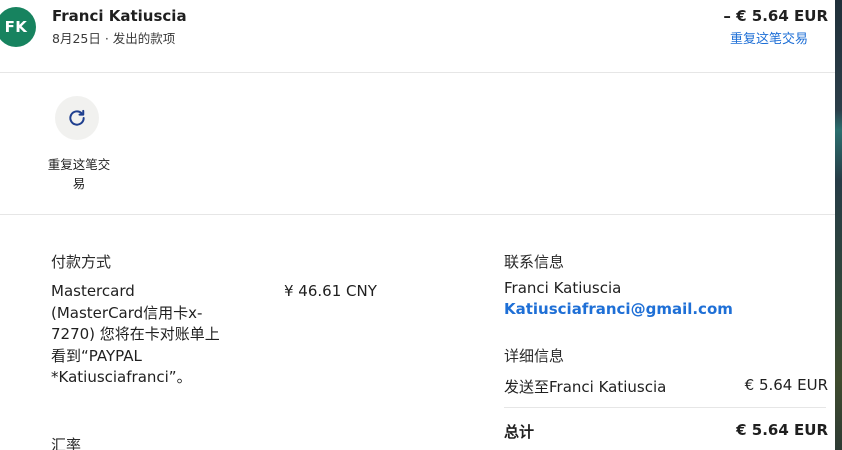  I want to click on total-label: 总计, so click(519, 432).